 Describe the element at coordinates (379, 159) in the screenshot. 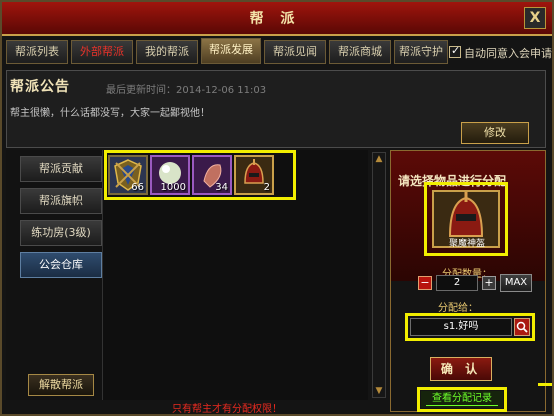

I see `scroll-up-icon: ▲` at that location.